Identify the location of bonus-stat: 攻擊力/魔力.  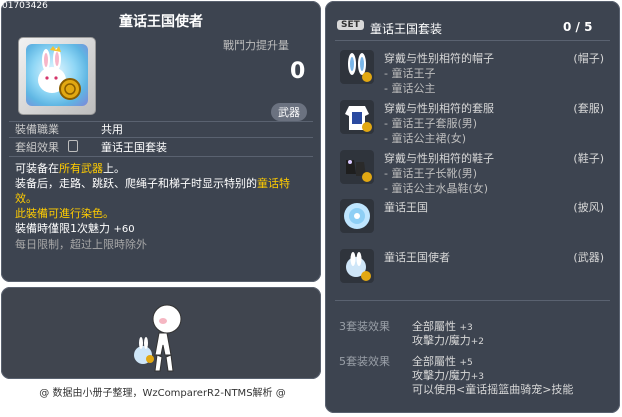
(441, 340).